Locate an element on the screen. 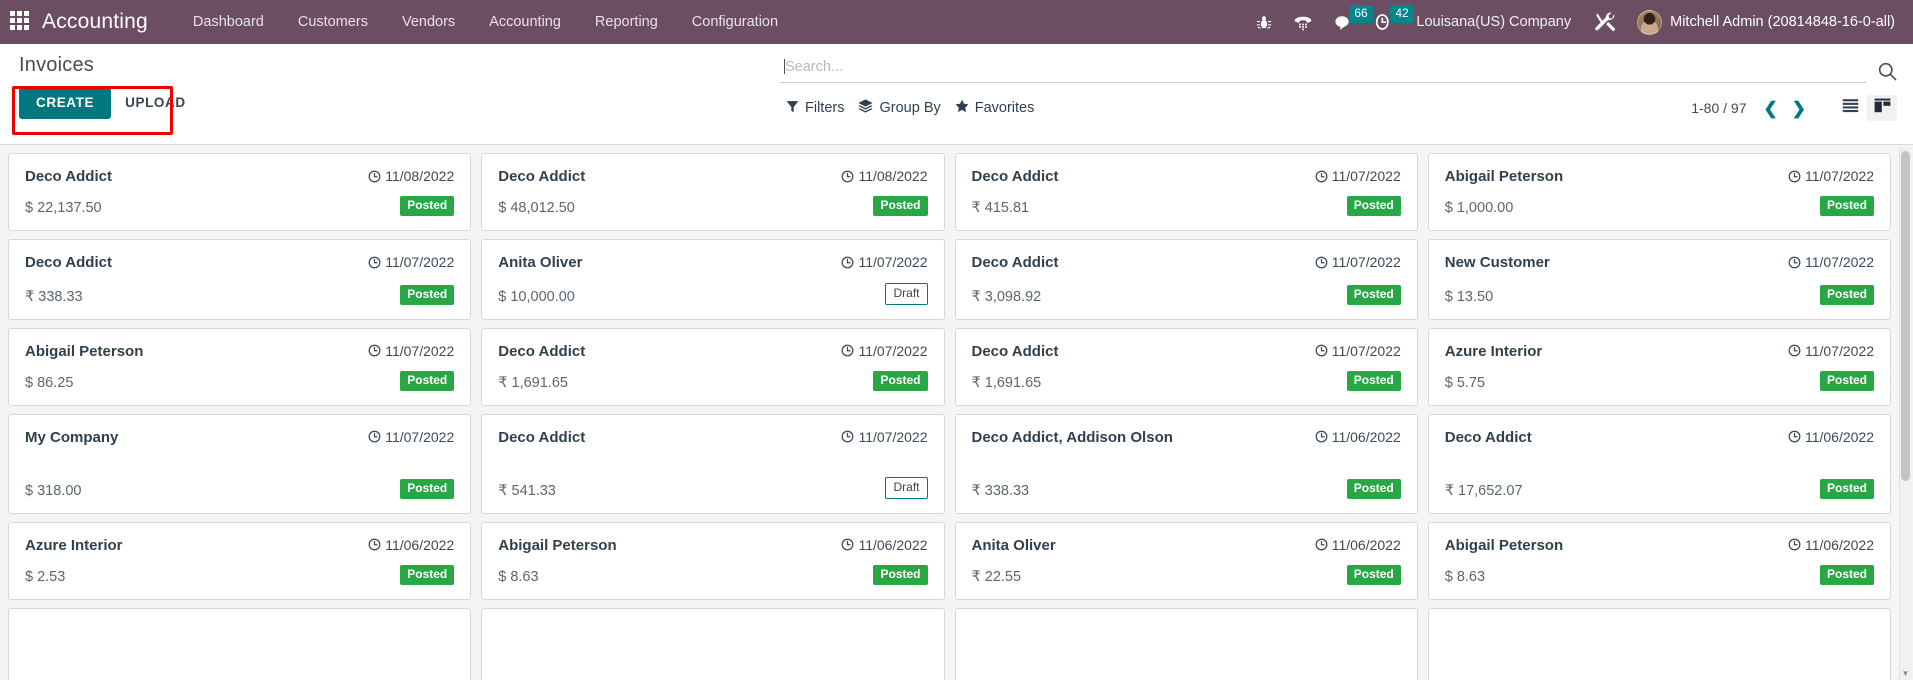 Image resolution: width=1913 pixels, height=680 pixels. search-icon is located at coordinates (1887, 72).